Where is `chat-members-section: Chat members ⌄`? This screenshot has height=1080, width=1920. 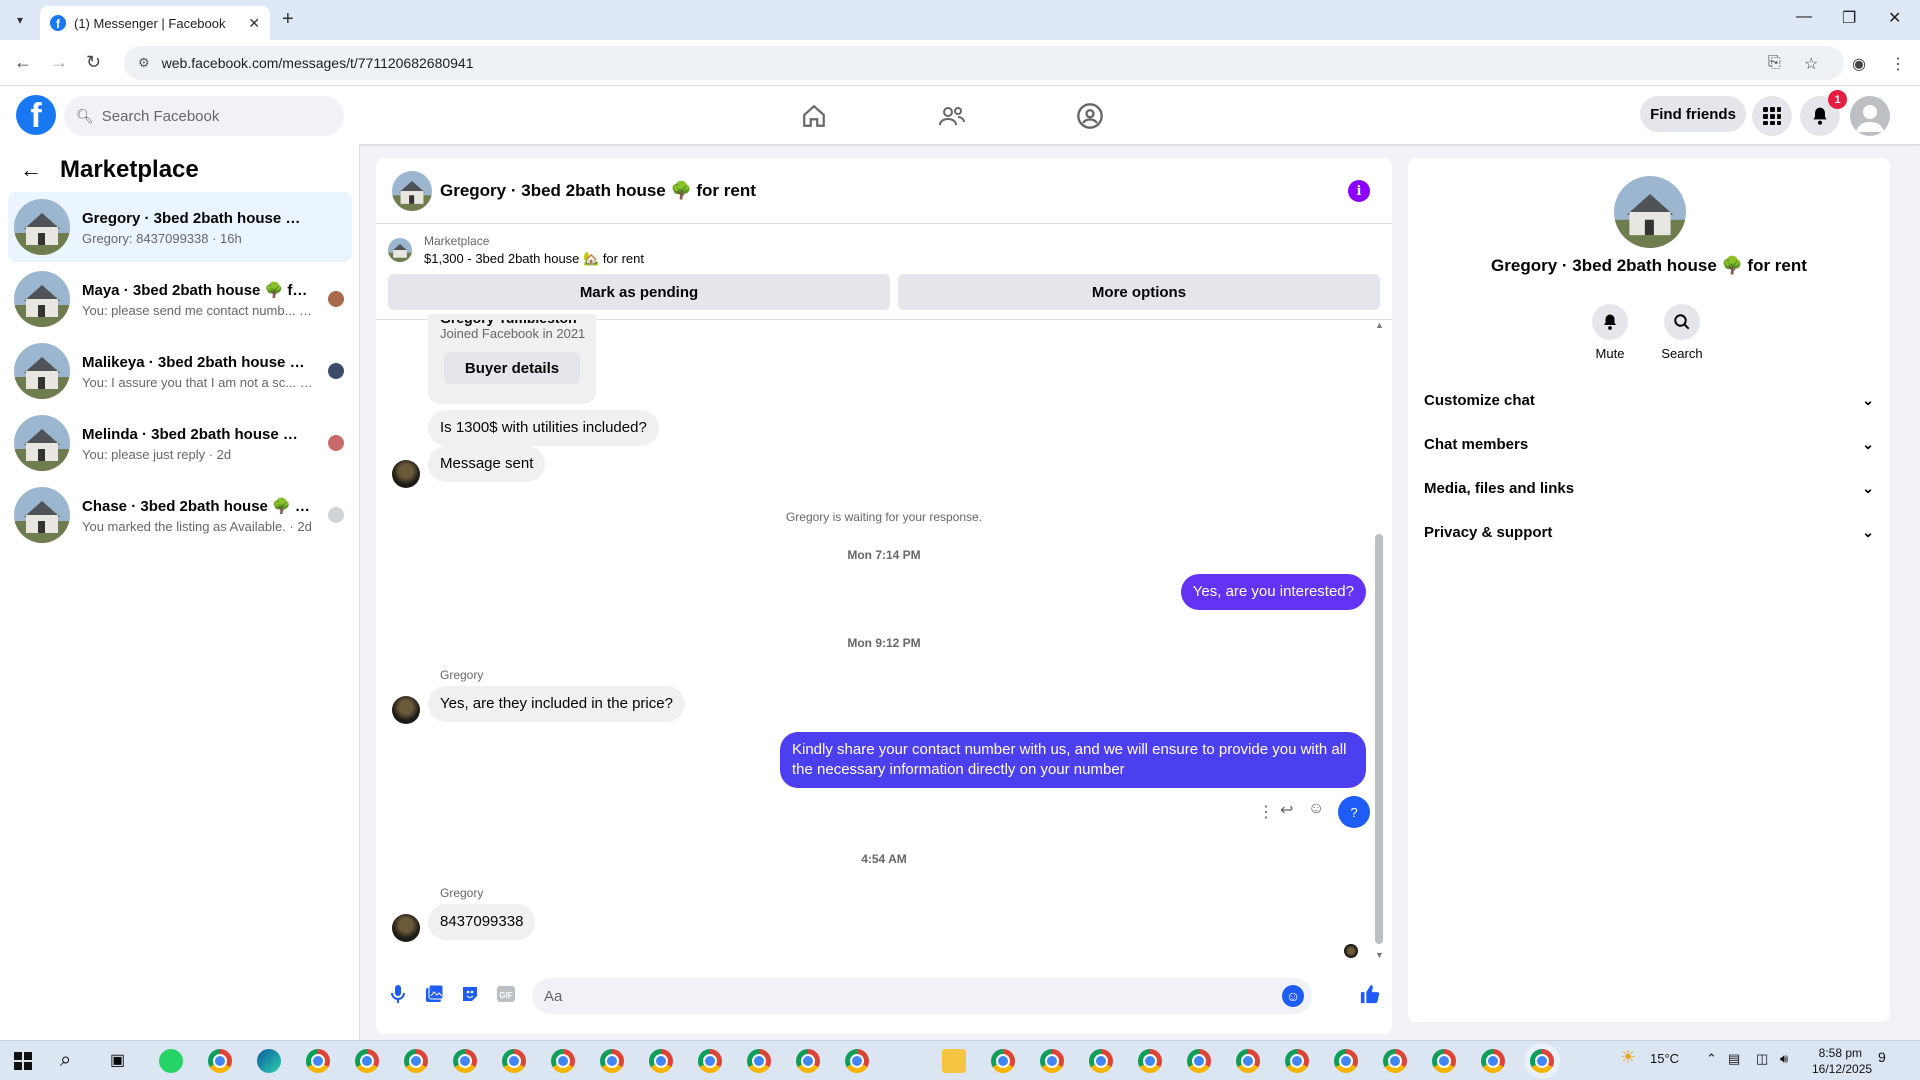 chat-members-section: Chat members ⌄ is located at coordinates (1649, 444).